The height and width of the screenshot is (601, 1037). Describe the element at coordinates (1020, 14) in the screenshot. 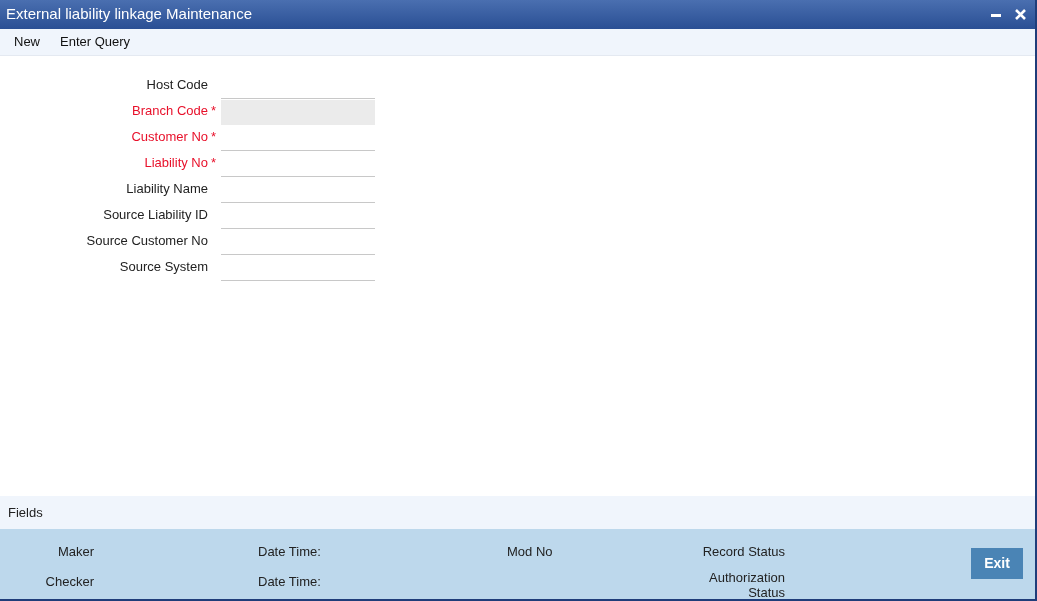

I see `close-icon` at that location.